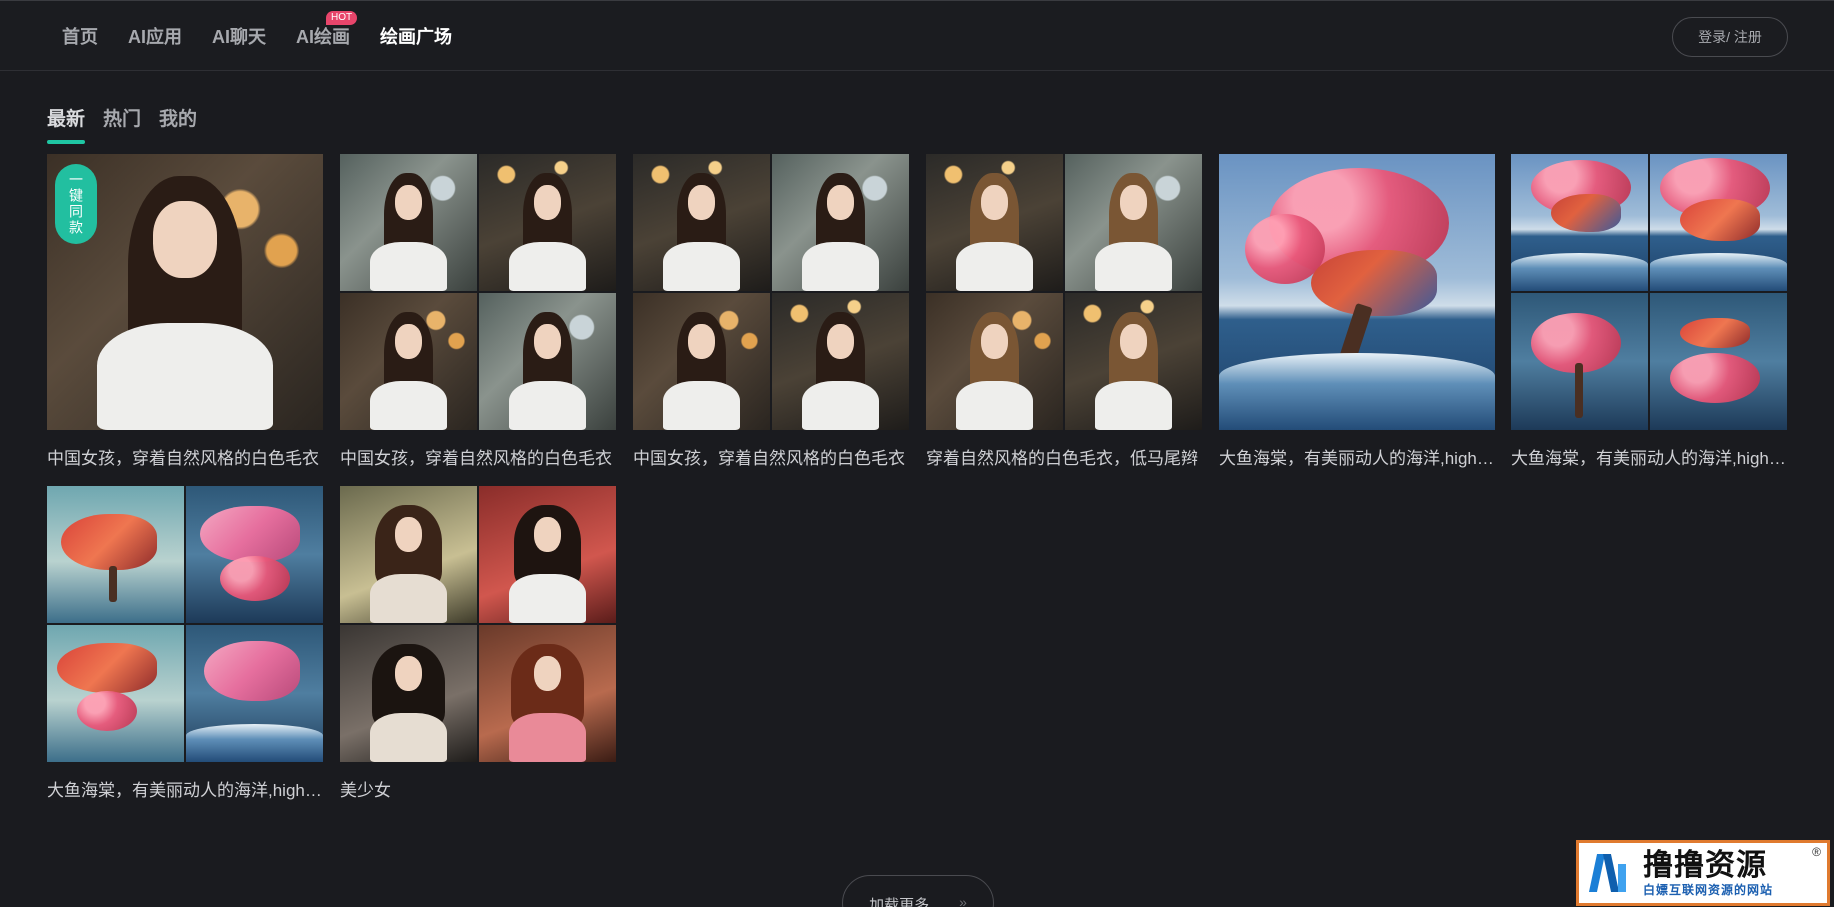 This screenshot has width=1834, height=907. I want to click on nav-item-label: AI绘画, so click(323, 37).